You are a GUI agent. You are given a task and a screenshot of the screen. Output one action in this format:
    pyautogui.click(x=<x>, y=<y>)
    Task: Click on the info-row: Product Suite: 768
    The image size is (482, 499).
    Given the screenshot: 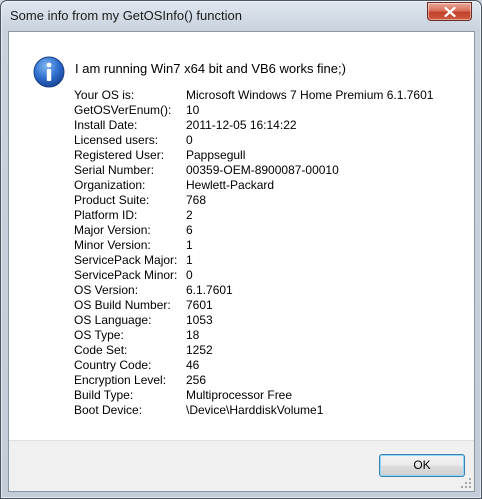 What is the action you would take?
    pyautogui.click(x=271, y=200)
    